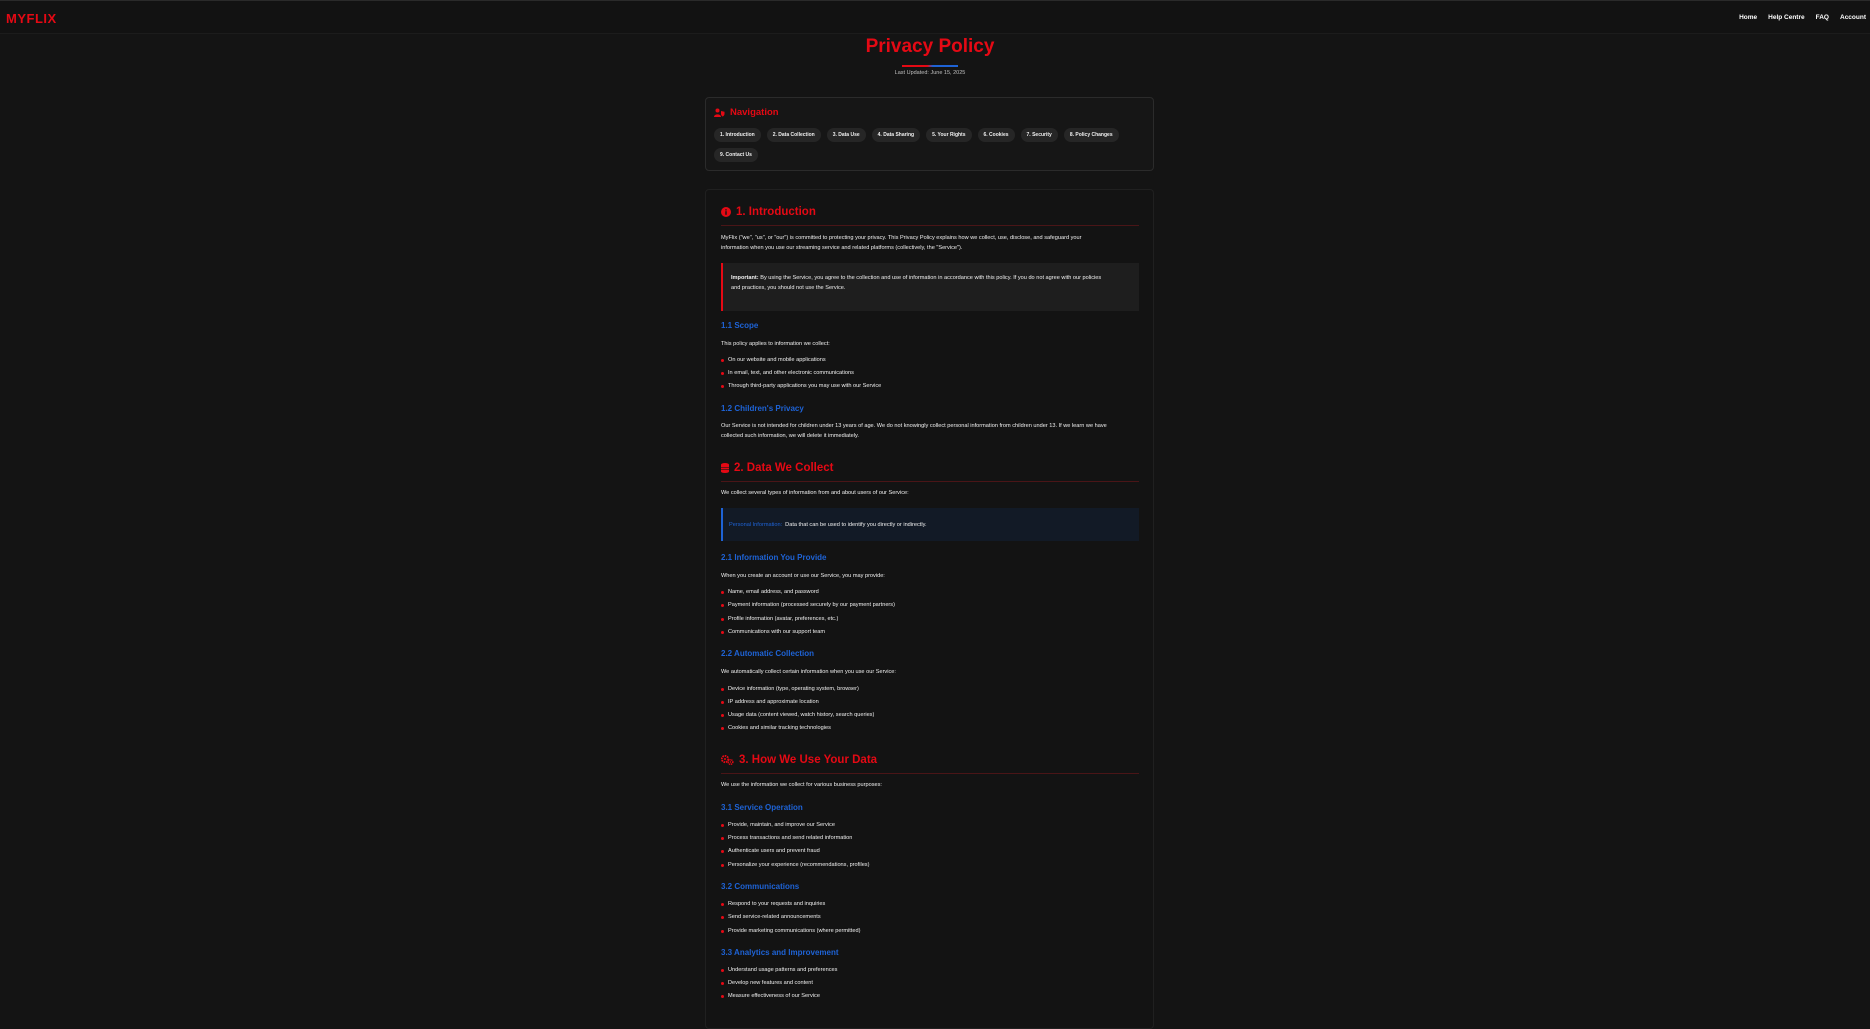  Describe the element at coordinates (930, 592) in the screenshot. I see `list-item: Name, email address, and password` at that location.